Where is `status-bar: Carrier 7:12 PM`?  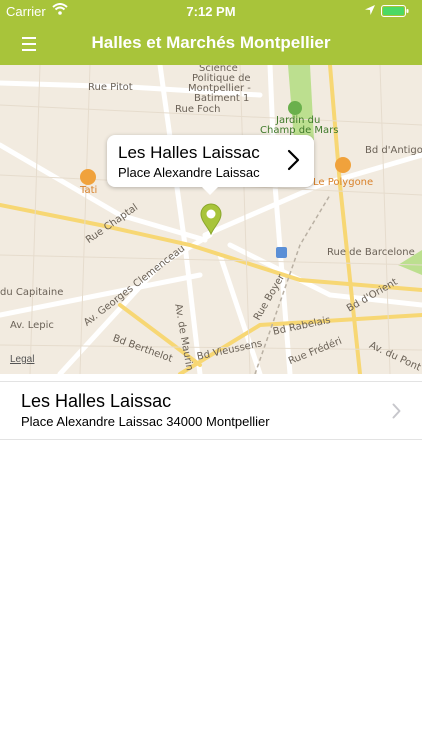 status-bar: Carrier 7:12 PM is located at coordinates (211, 11).